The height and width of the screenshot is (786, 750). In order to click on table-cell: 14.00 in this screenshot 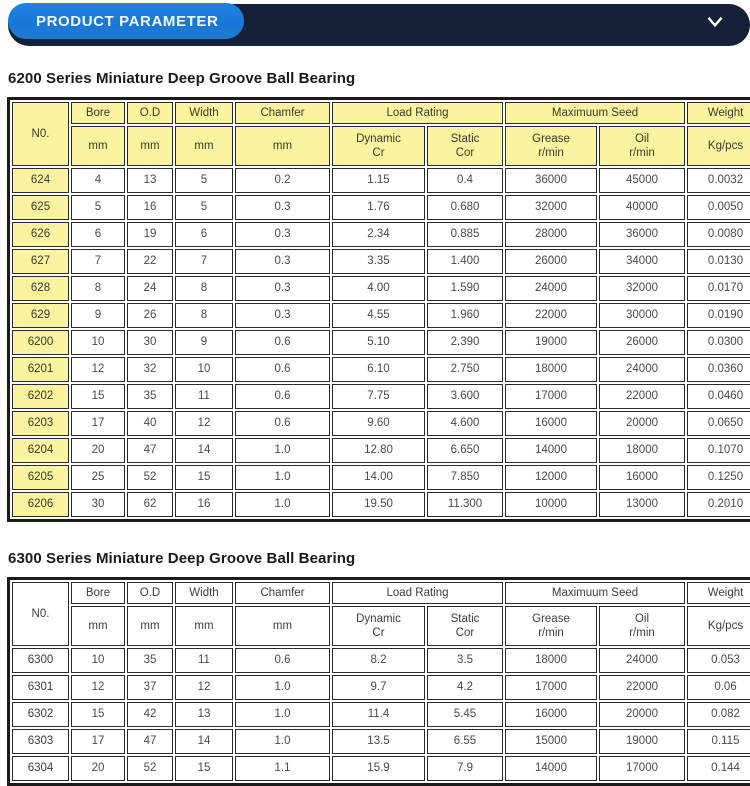, I will do `click(378, 477)`.